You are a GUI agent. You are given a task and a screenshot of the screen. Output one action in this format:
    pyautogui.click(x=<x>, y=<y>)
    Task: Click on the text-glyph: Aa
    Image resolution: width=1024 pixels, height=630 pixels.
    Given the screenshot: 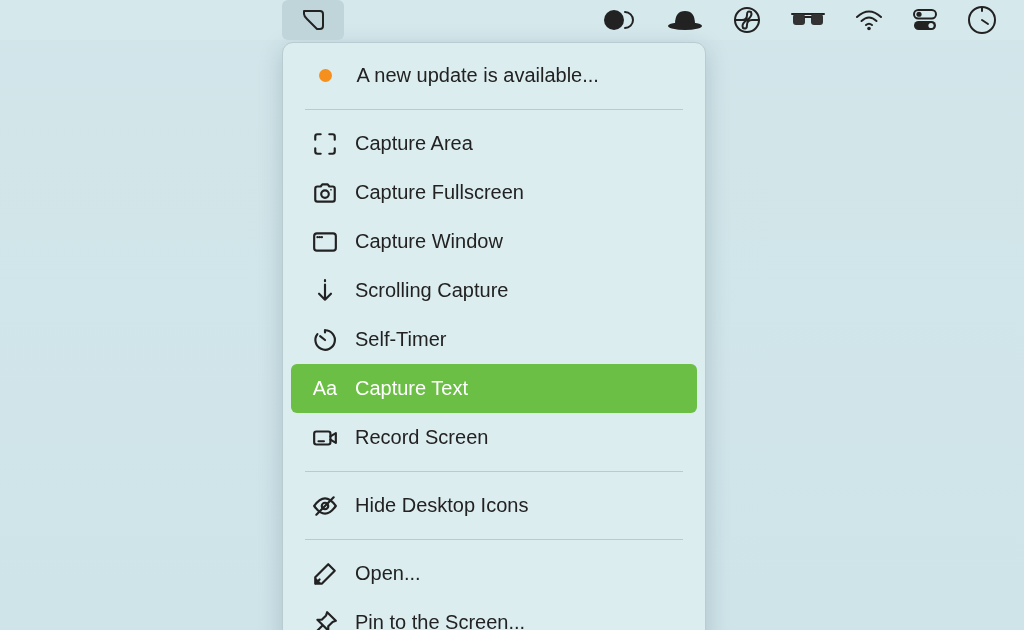 What is the action you would take?
    pyautogui.click(x=325, y=388)
    